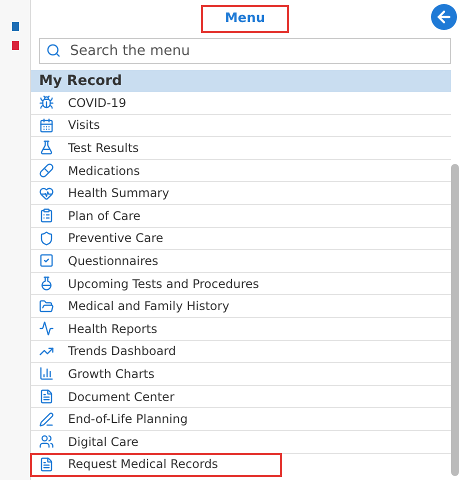 Image resolution: width=459 pixels, height=480 pixels. I want to click on back-button, so click(444, 17).